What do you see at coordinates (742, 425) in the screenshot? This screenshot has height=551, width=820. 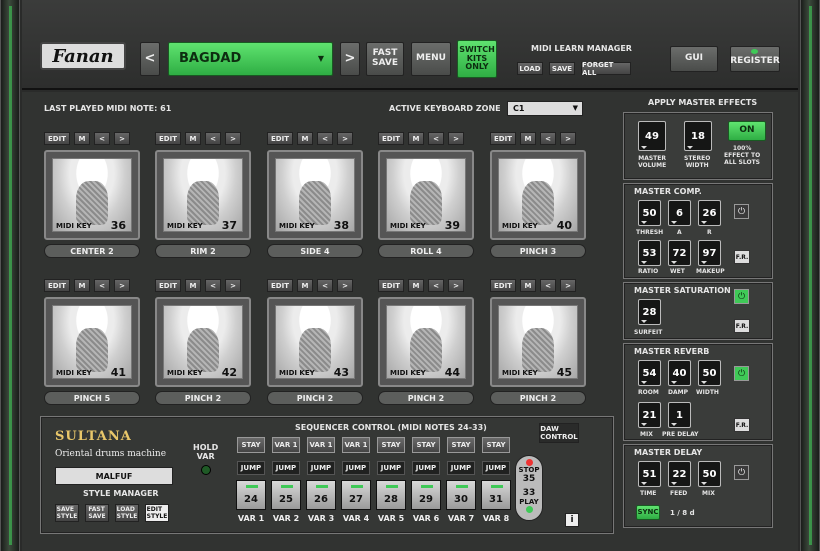 I see `reverb-fr-button: F.R.` at bounding box center [742, 425].